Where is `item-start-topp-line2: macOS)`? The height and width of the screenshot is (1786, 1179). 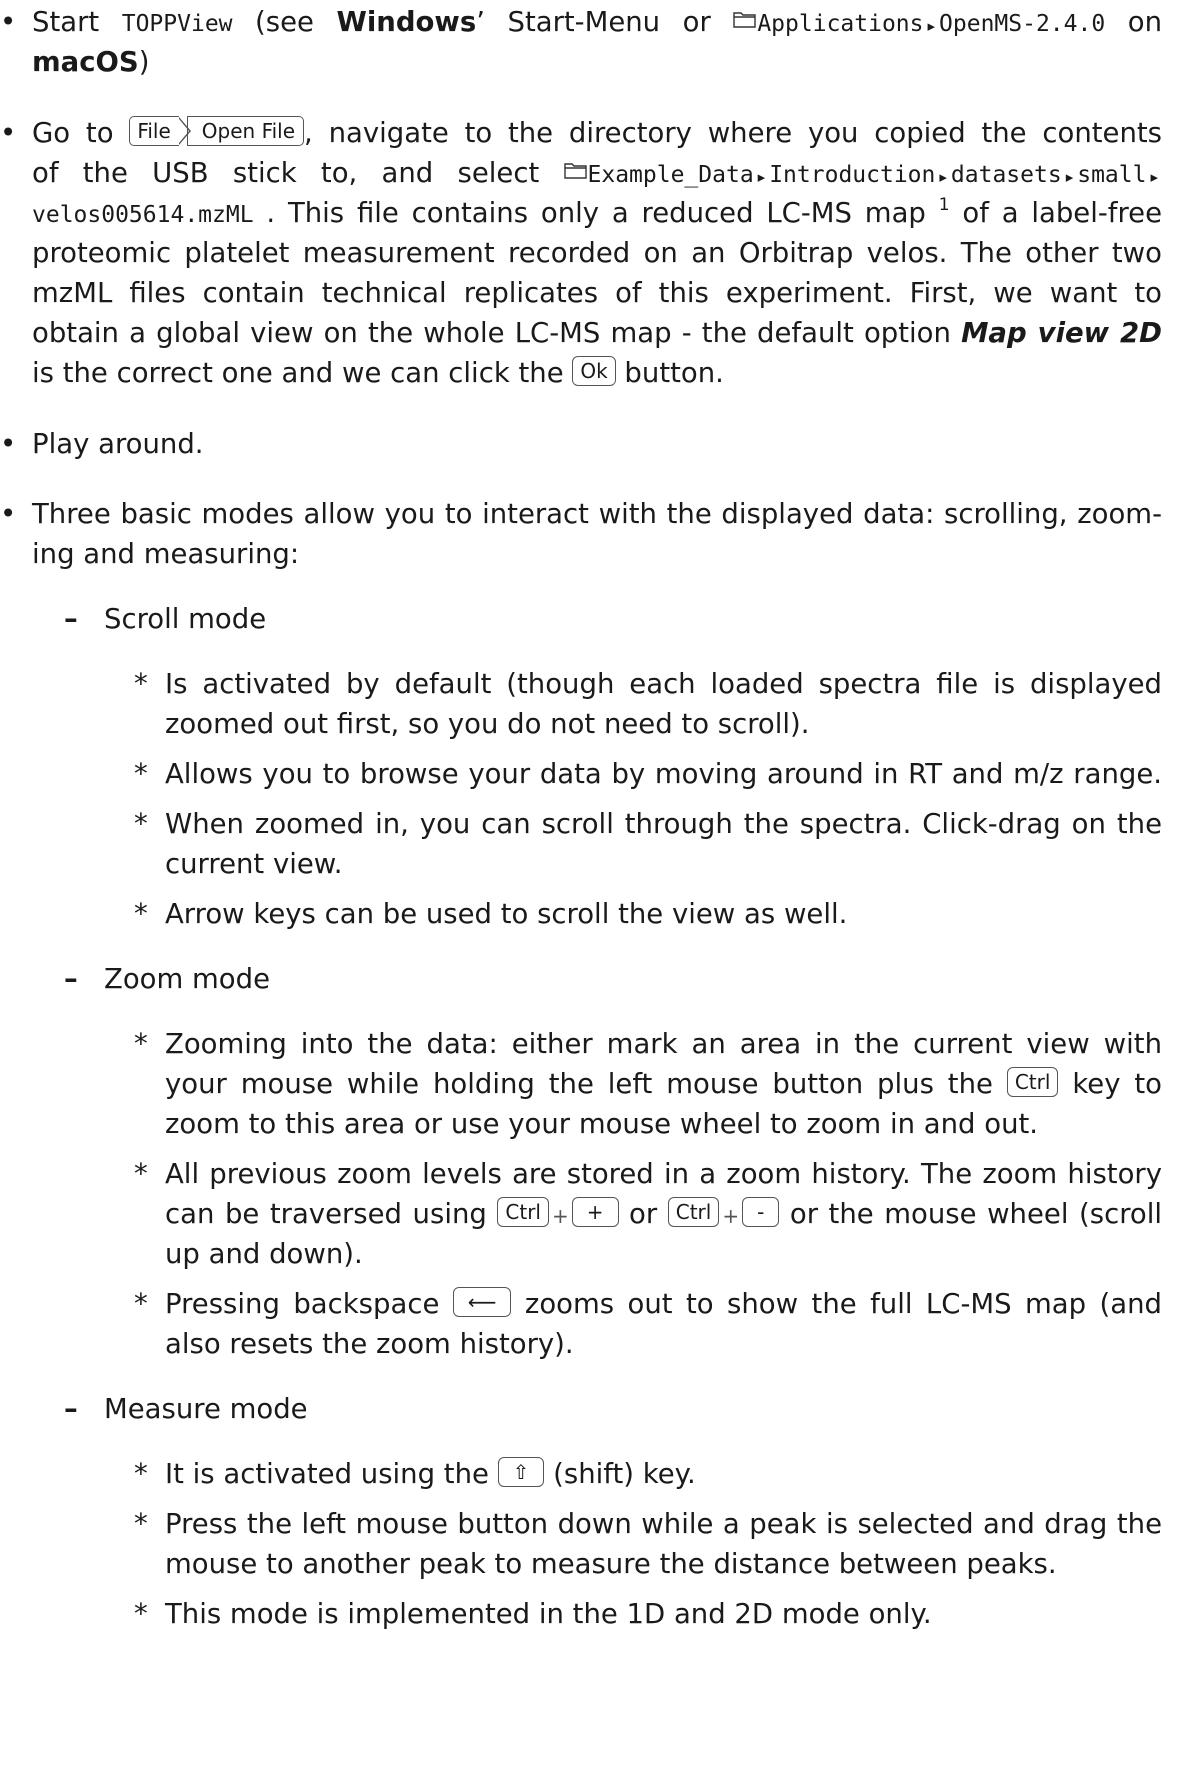 item-start-topp-line2: macOS) is located at coordinates (91, 62).